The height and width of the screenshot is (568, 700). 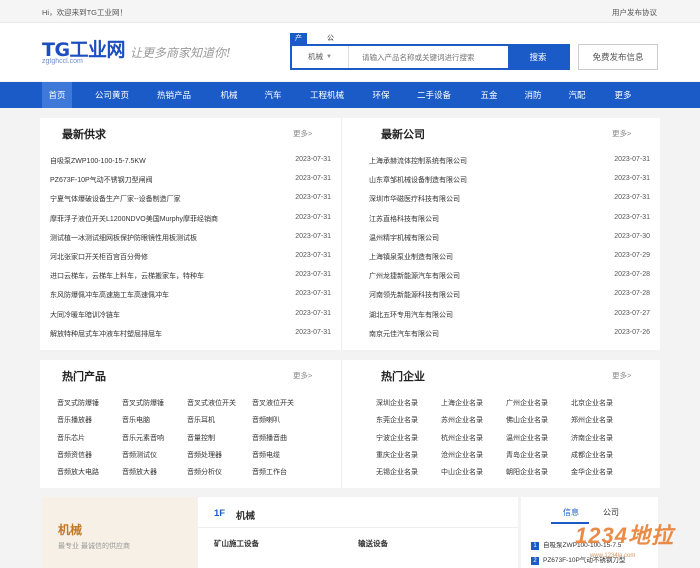 What do you see at coordinates (481, 180) in the screenshot?
I see `company-item-link: 山东章邹机械设备制造有限公司` at bounding box center [481, 180].